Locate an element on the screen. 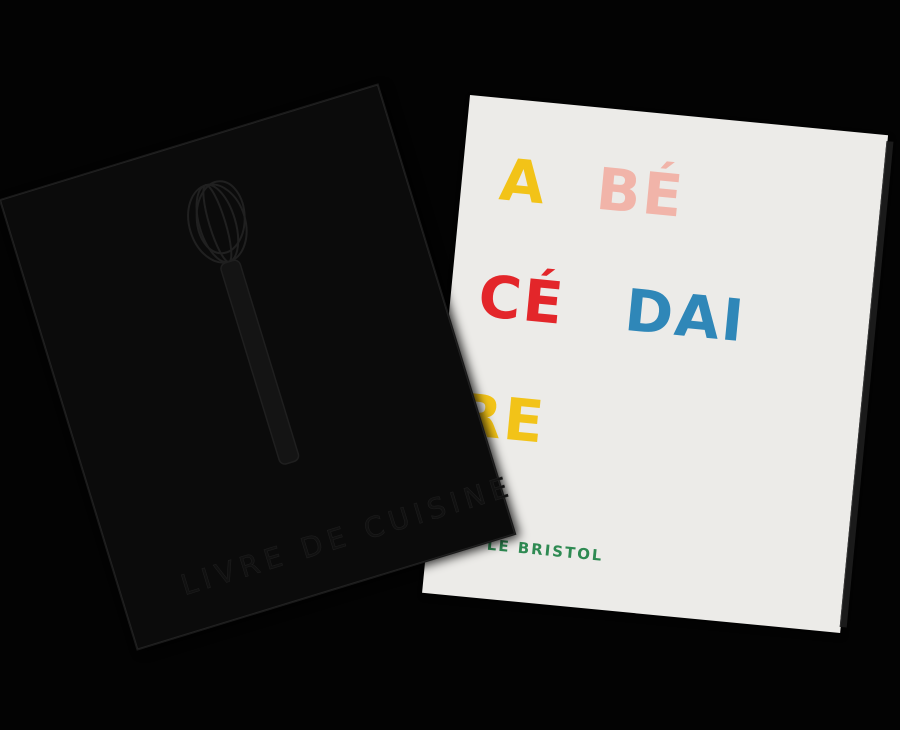 The height and width of the screenshot is (730, 900). title-letter-ce: CÉ is located at coordinates (521, 299).